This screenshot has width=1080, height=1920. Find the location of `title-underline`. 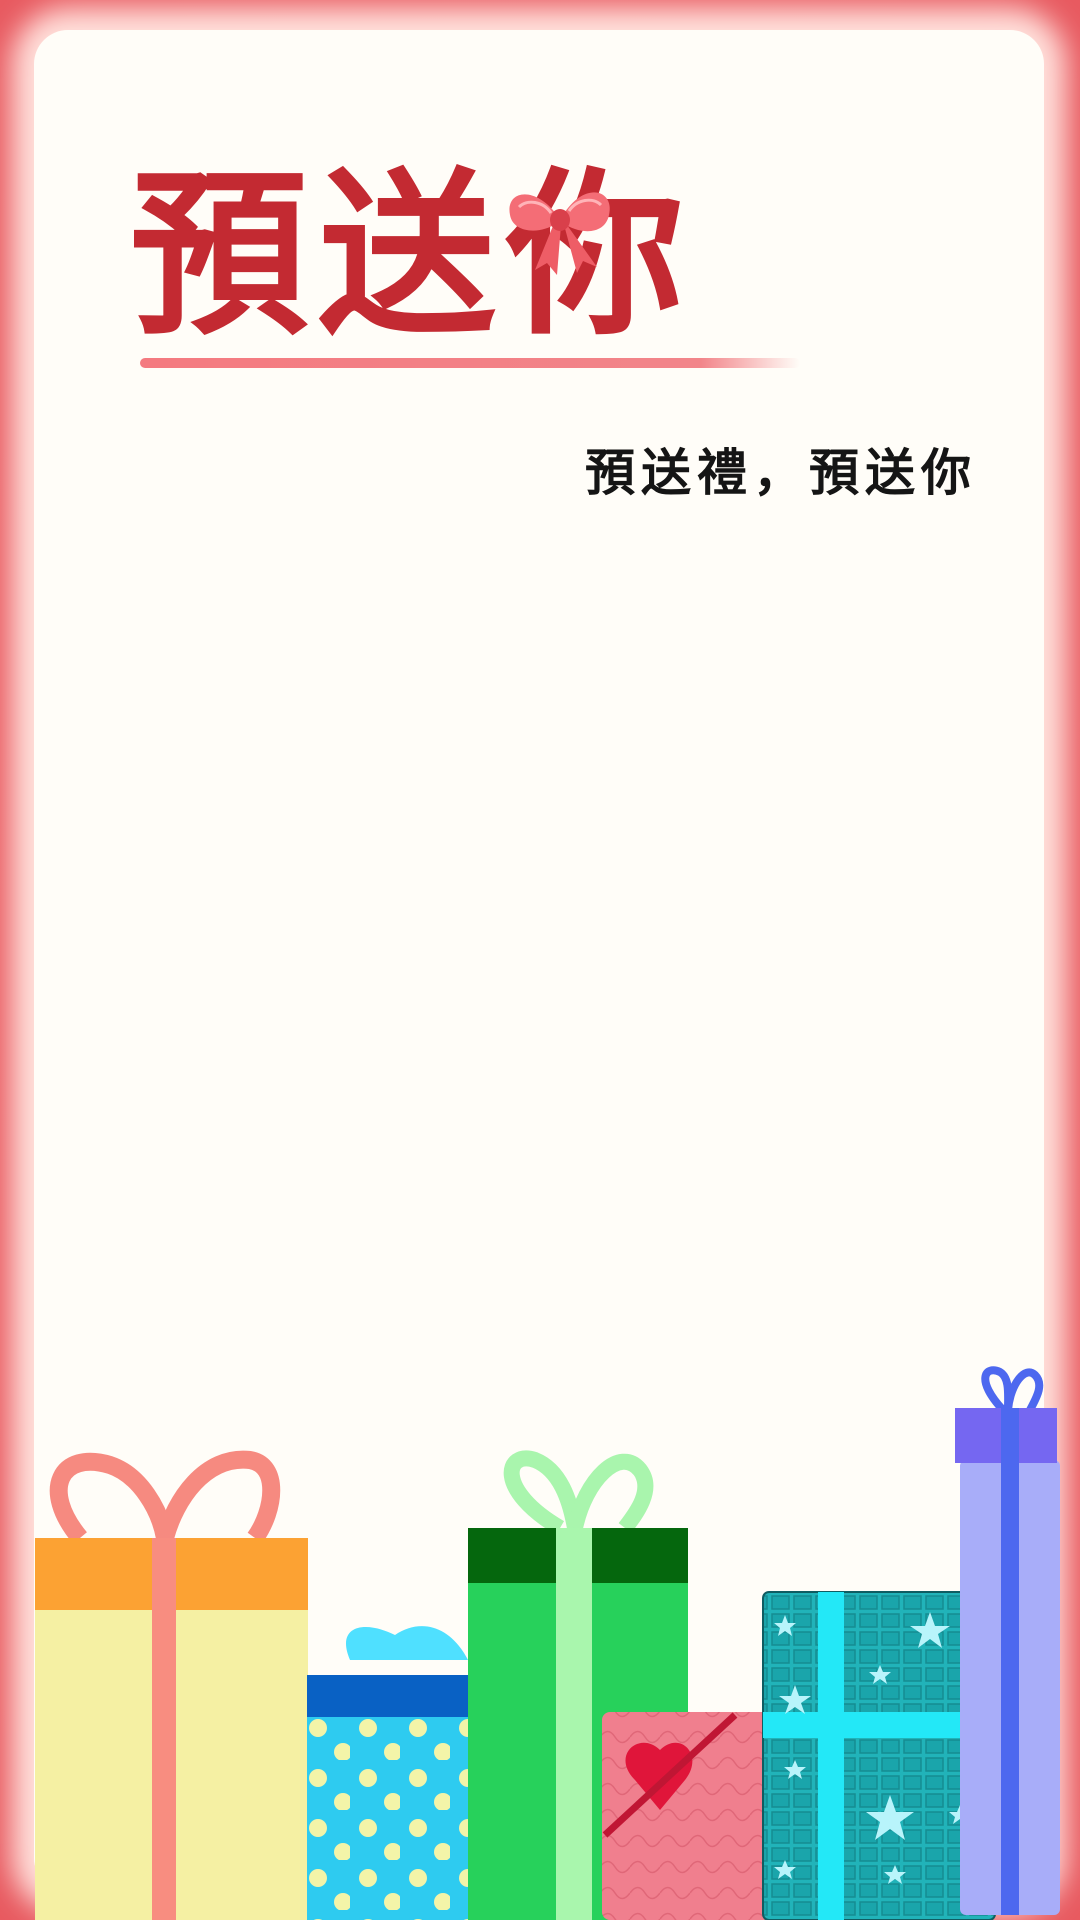

title-underline is located at coordinates (470, 363).